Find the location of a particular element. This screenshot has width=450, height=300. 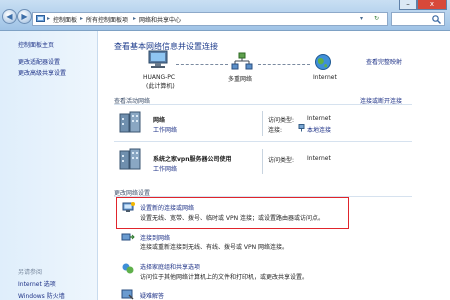

task-connect-network-link: 连接到网络 is located at coordinates (155, 237).